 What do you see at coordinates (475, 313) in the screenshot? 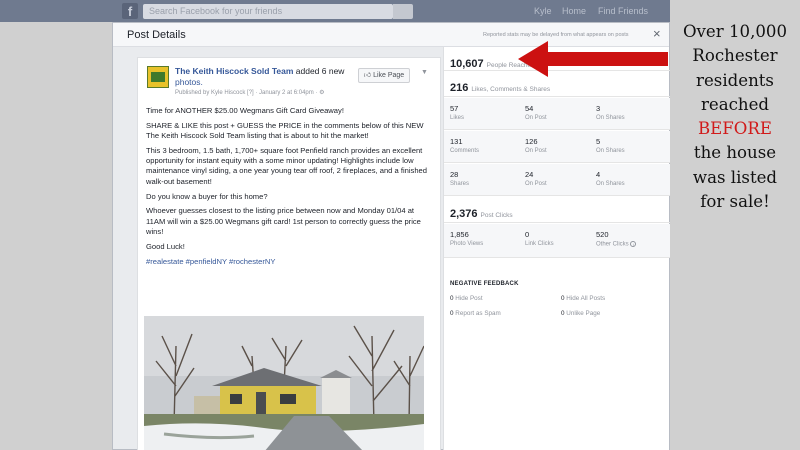
I see `report-spam-stat: 0 Report as Spam` at bounding box center [475, 313].